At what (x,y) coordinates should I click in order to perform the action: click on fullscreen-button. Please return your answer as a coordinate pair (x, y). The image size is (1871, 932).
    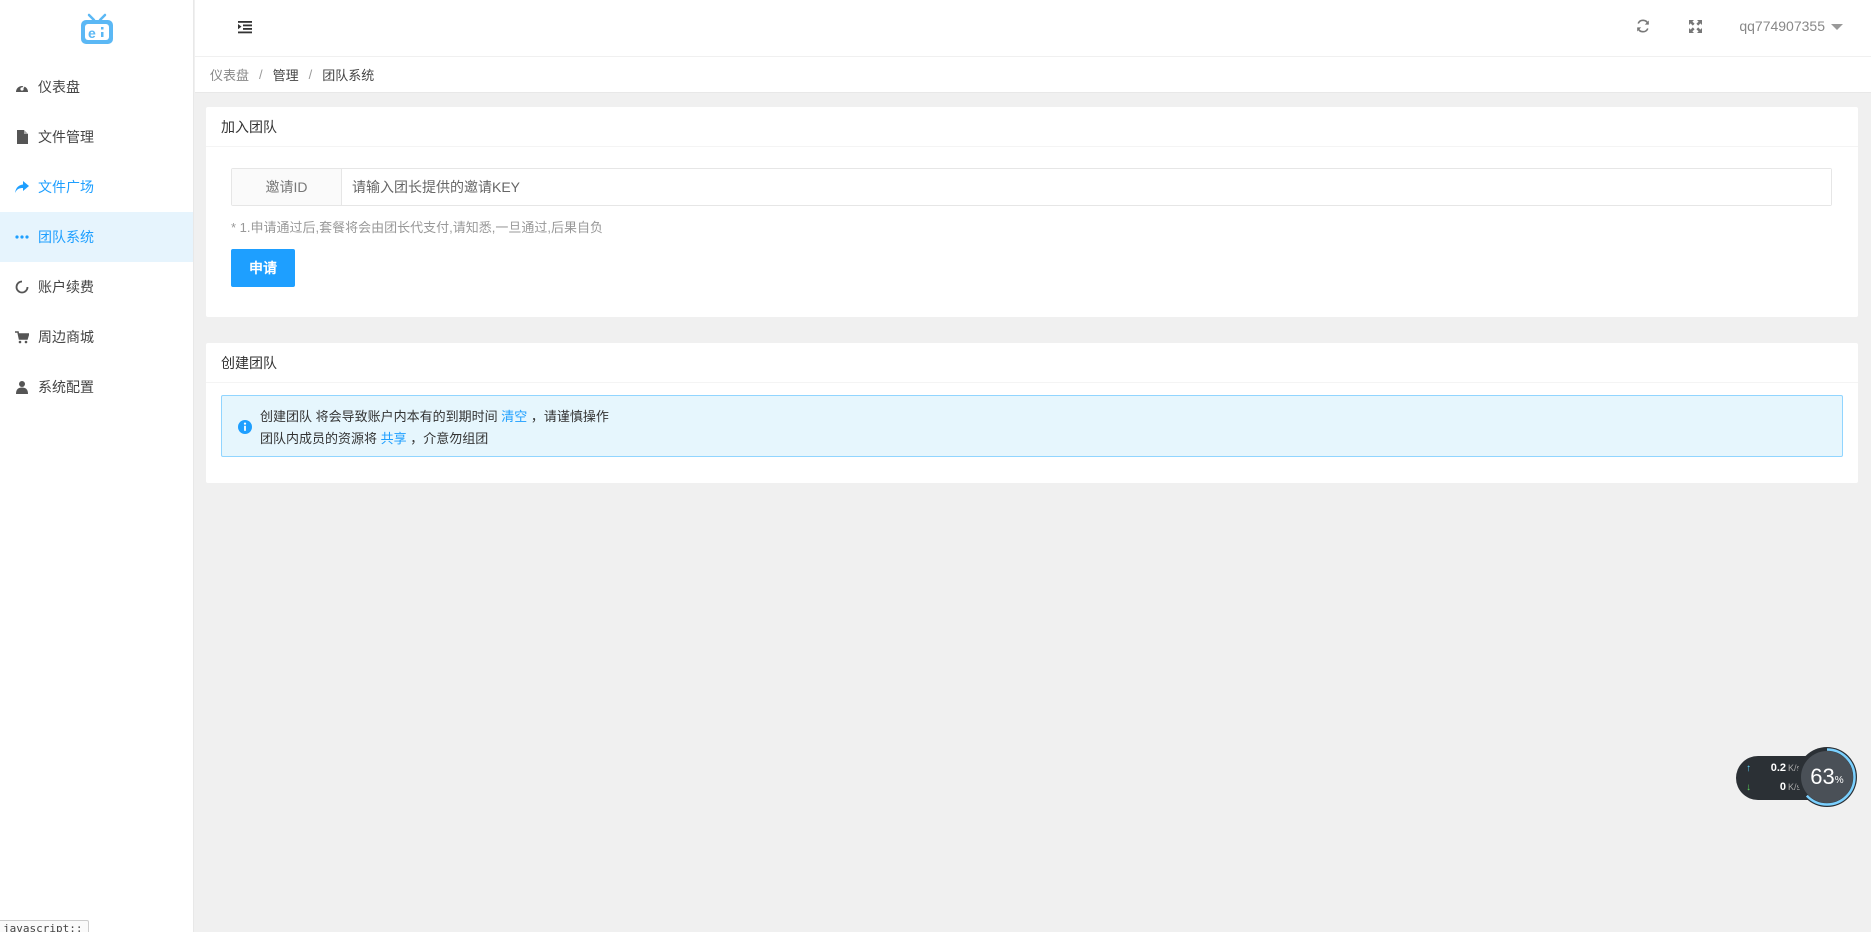
    Looking at the image, I should click on (1695, 26).